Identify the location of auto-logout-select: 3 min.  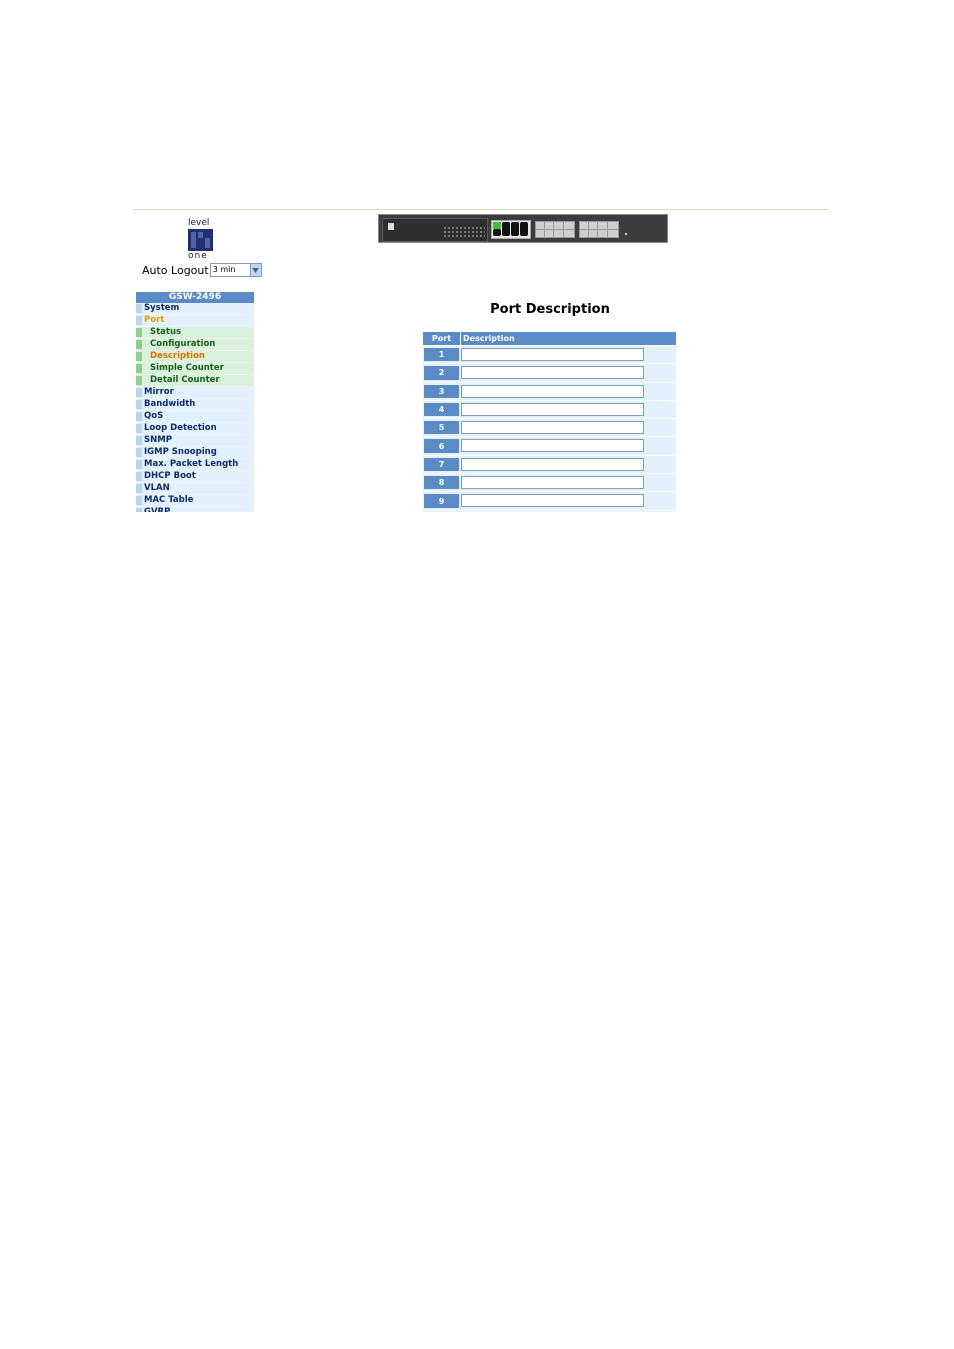
(235, 270).